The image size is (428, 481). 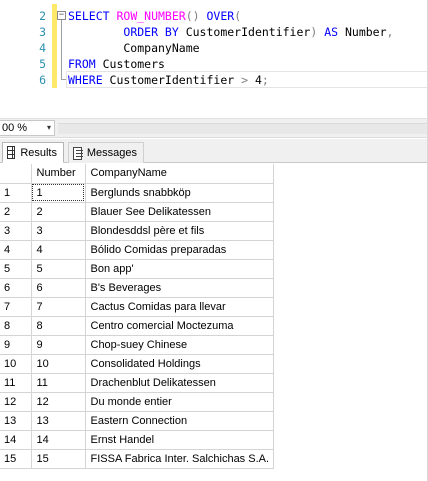 What do you see at coordinates (179, 364) in the screenshot?
I see `cell-companyname: Consolidated Holdings` at bounding box center [179, 364].